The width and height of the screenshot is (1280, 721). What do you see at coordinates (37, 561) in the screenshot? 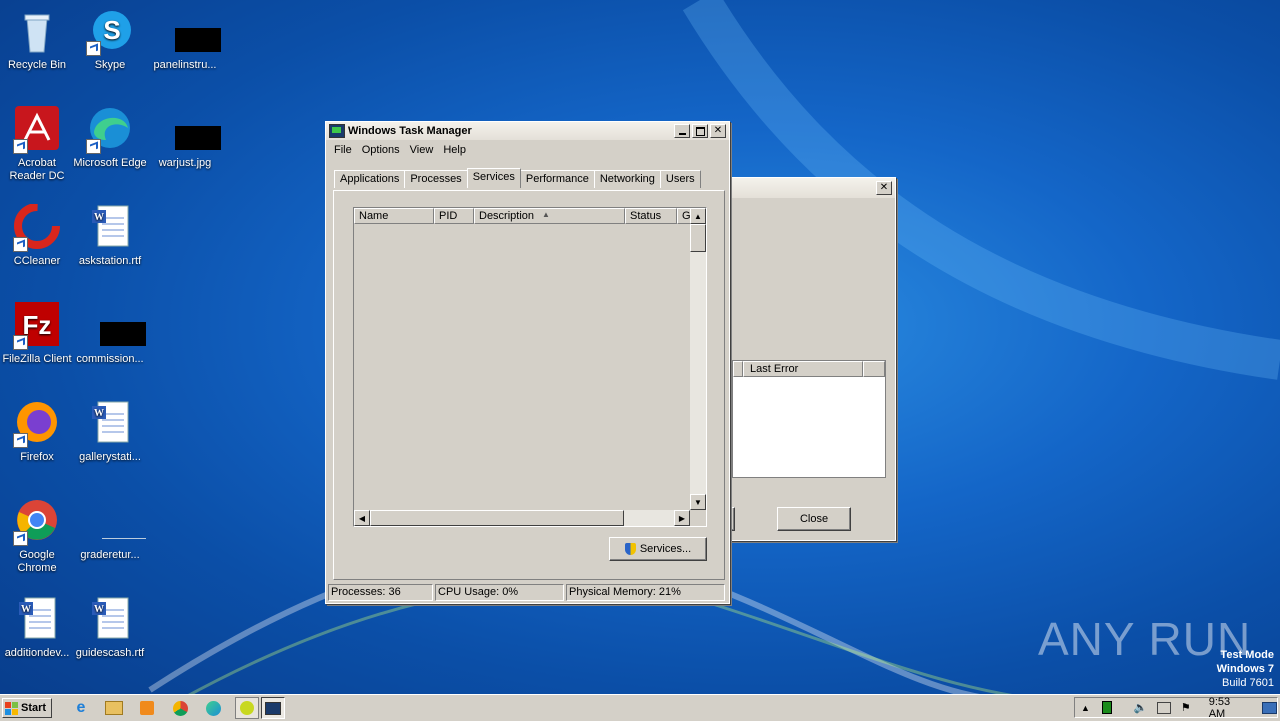
I see `desktop-icon-label: Google Chrome` at bounding box center [37, 561].